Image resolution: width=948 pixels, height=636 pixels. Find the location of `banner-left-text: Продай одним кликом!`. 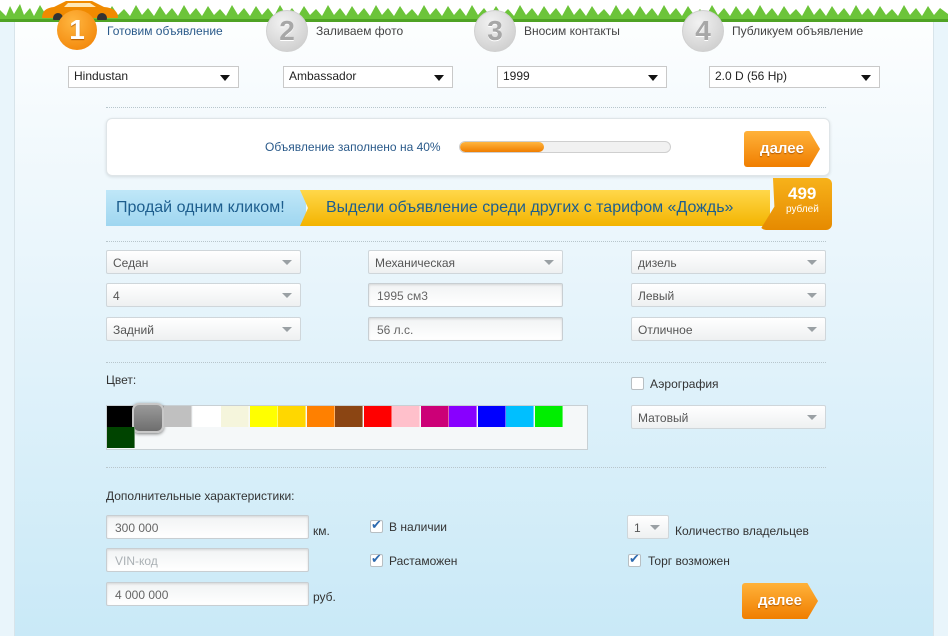

banner-left-text: Продай одним кликом! is located at coordinates (200, 207).